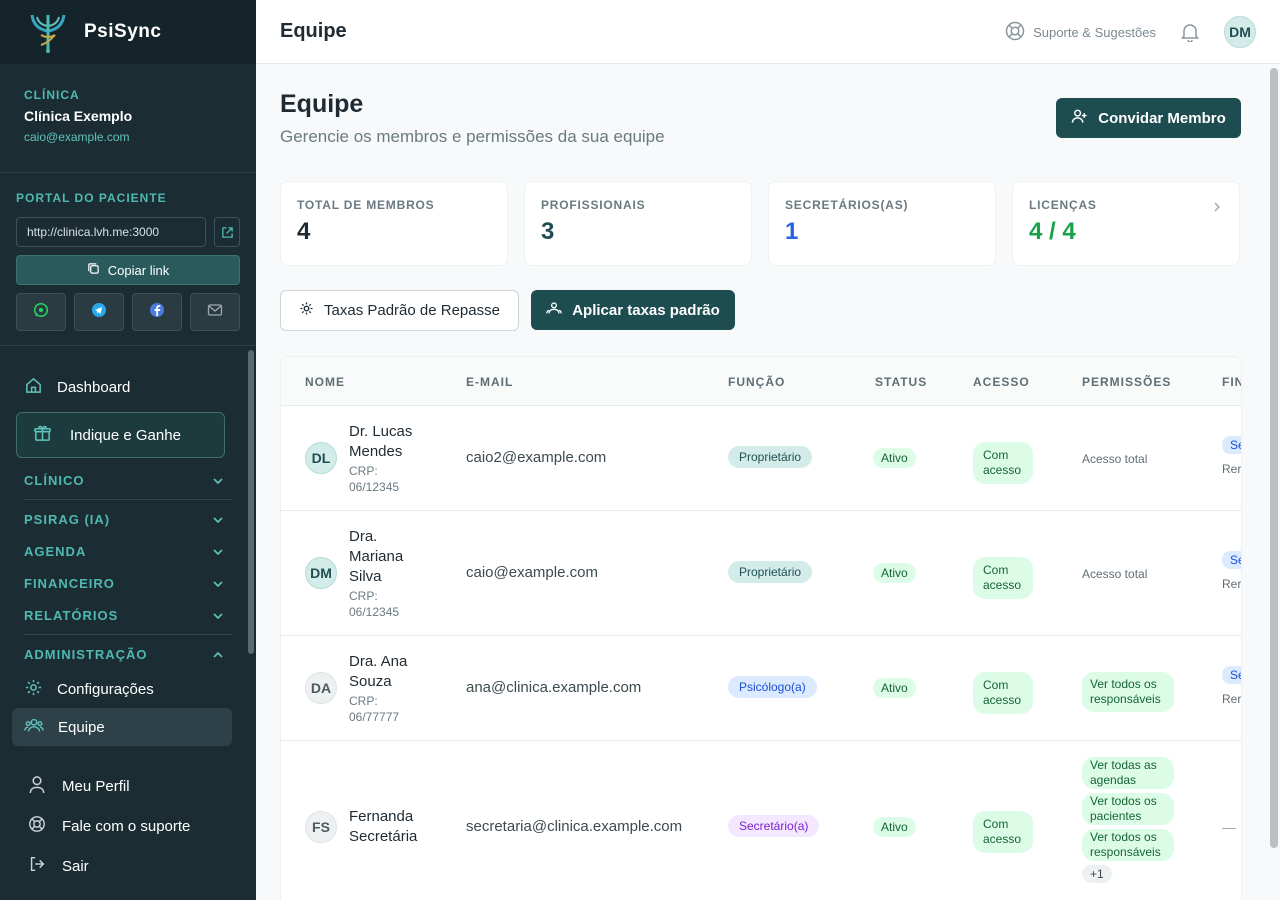 Image resolution: width=1280 pixels, height=900 pixels. Describe the element at coordinates (374, 612) in the screenshot. I see `member-crp: 06/12345` at that location.